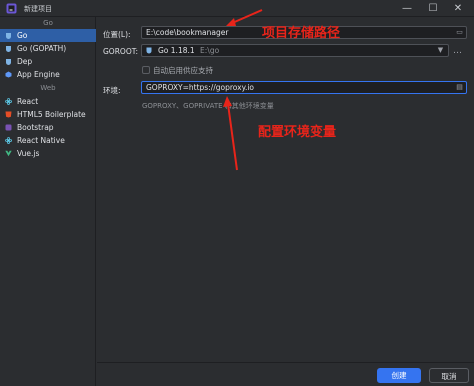  Describe the element at coordinates (8, 153) in the screenshot. I see `vue-icon` at that location.